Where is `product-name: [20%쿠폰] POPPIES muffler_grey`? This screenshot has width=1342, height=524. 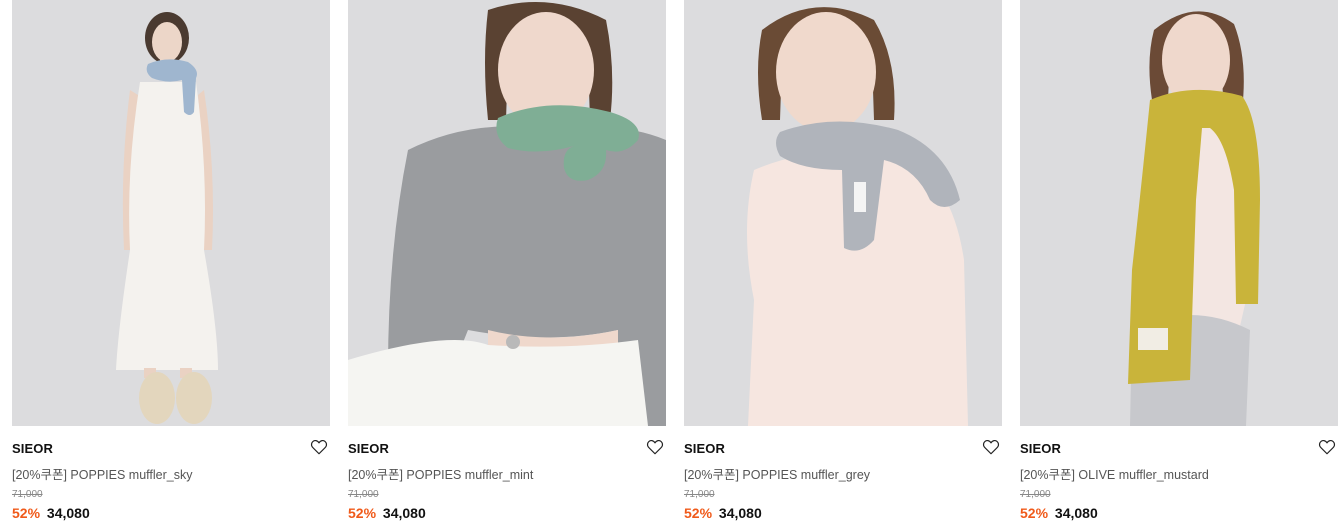
product-name: [20%쿠폰] POPPIES muffler_grey is located at coordinates (777, 473).